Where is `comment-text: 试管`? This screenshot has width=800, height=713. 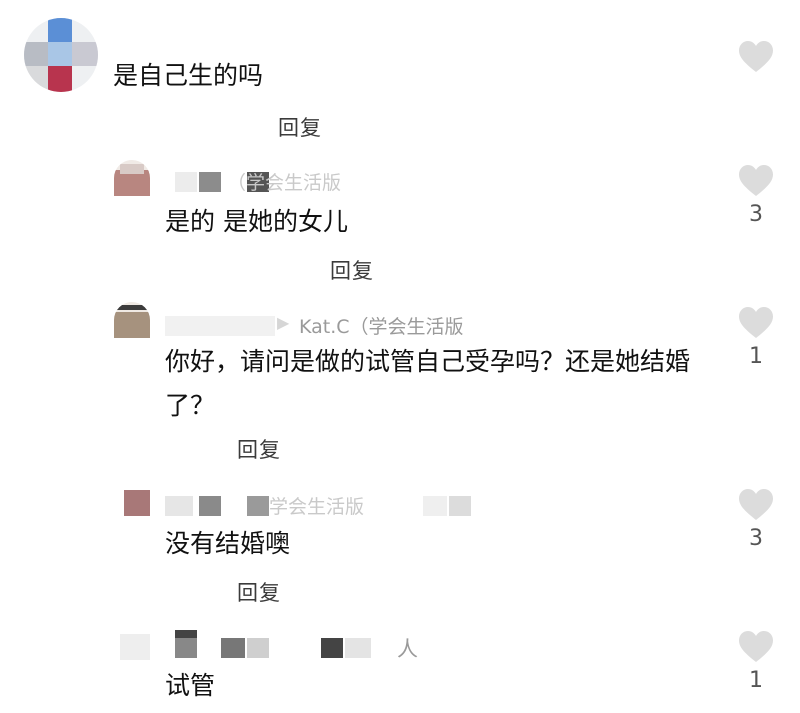 comment-text: 试管 is located at coordinates (190, 685).